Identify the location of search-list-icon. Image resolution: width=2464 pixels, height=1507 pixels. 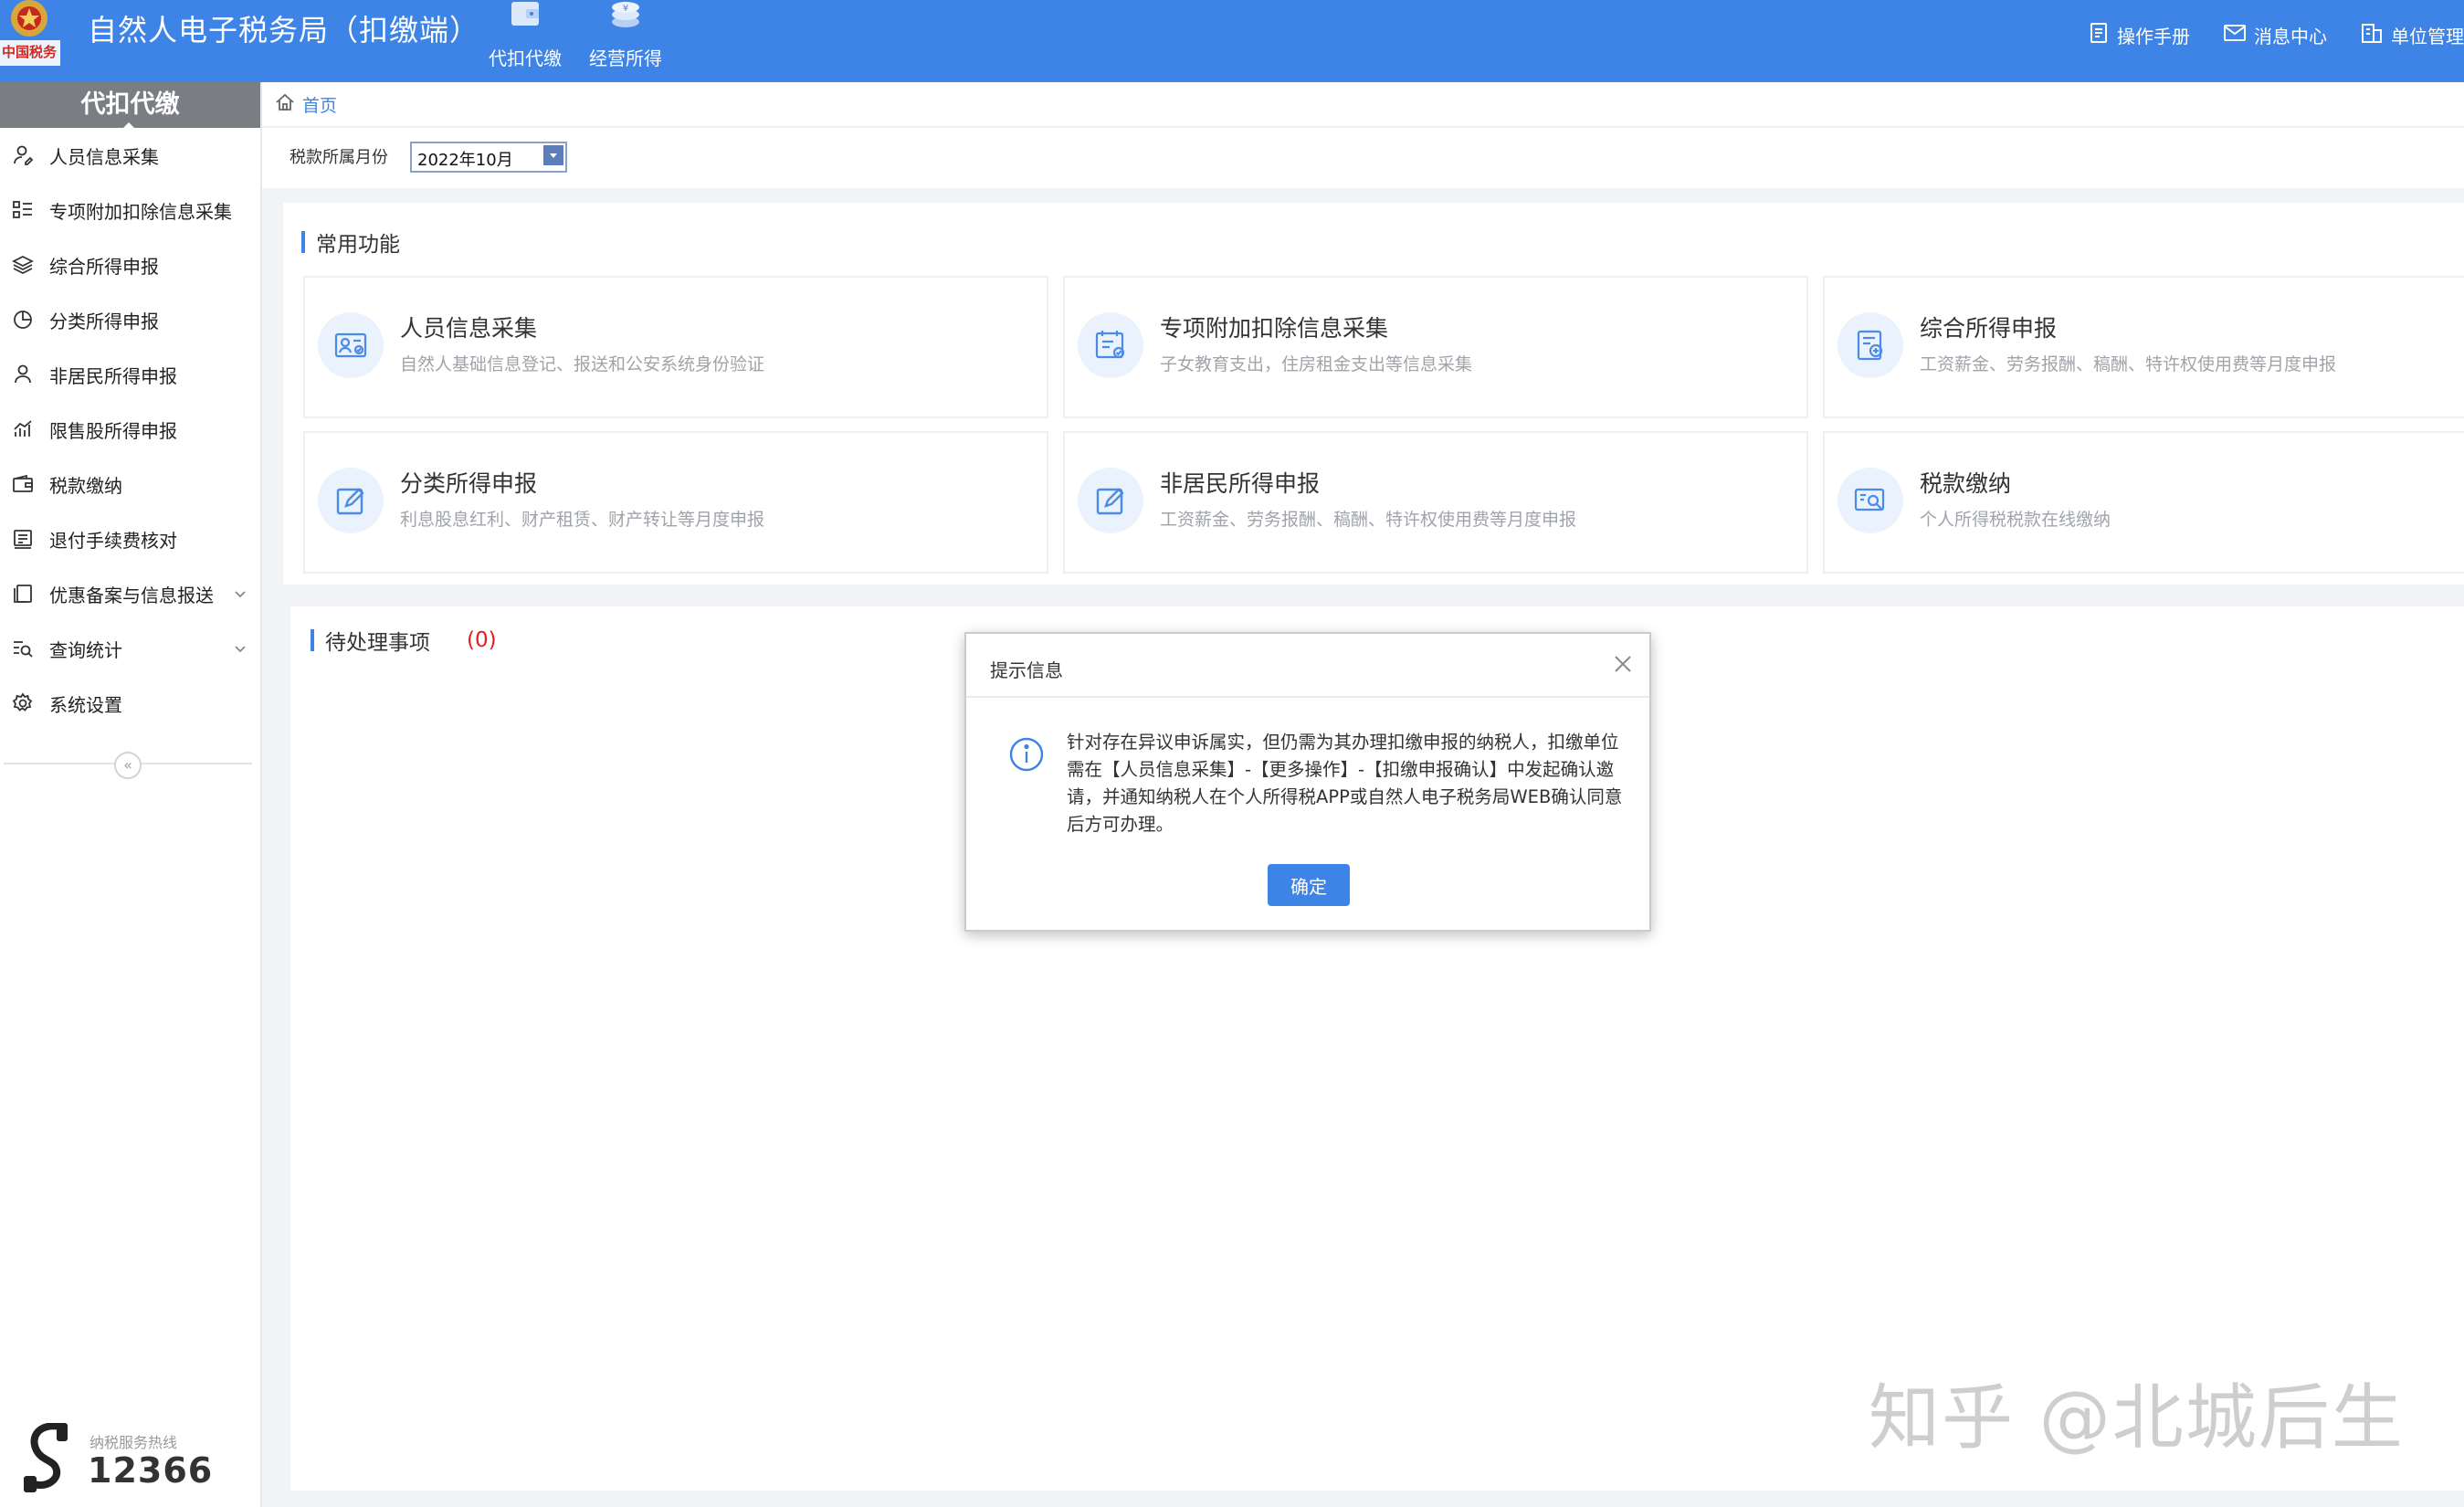
(23, 648).